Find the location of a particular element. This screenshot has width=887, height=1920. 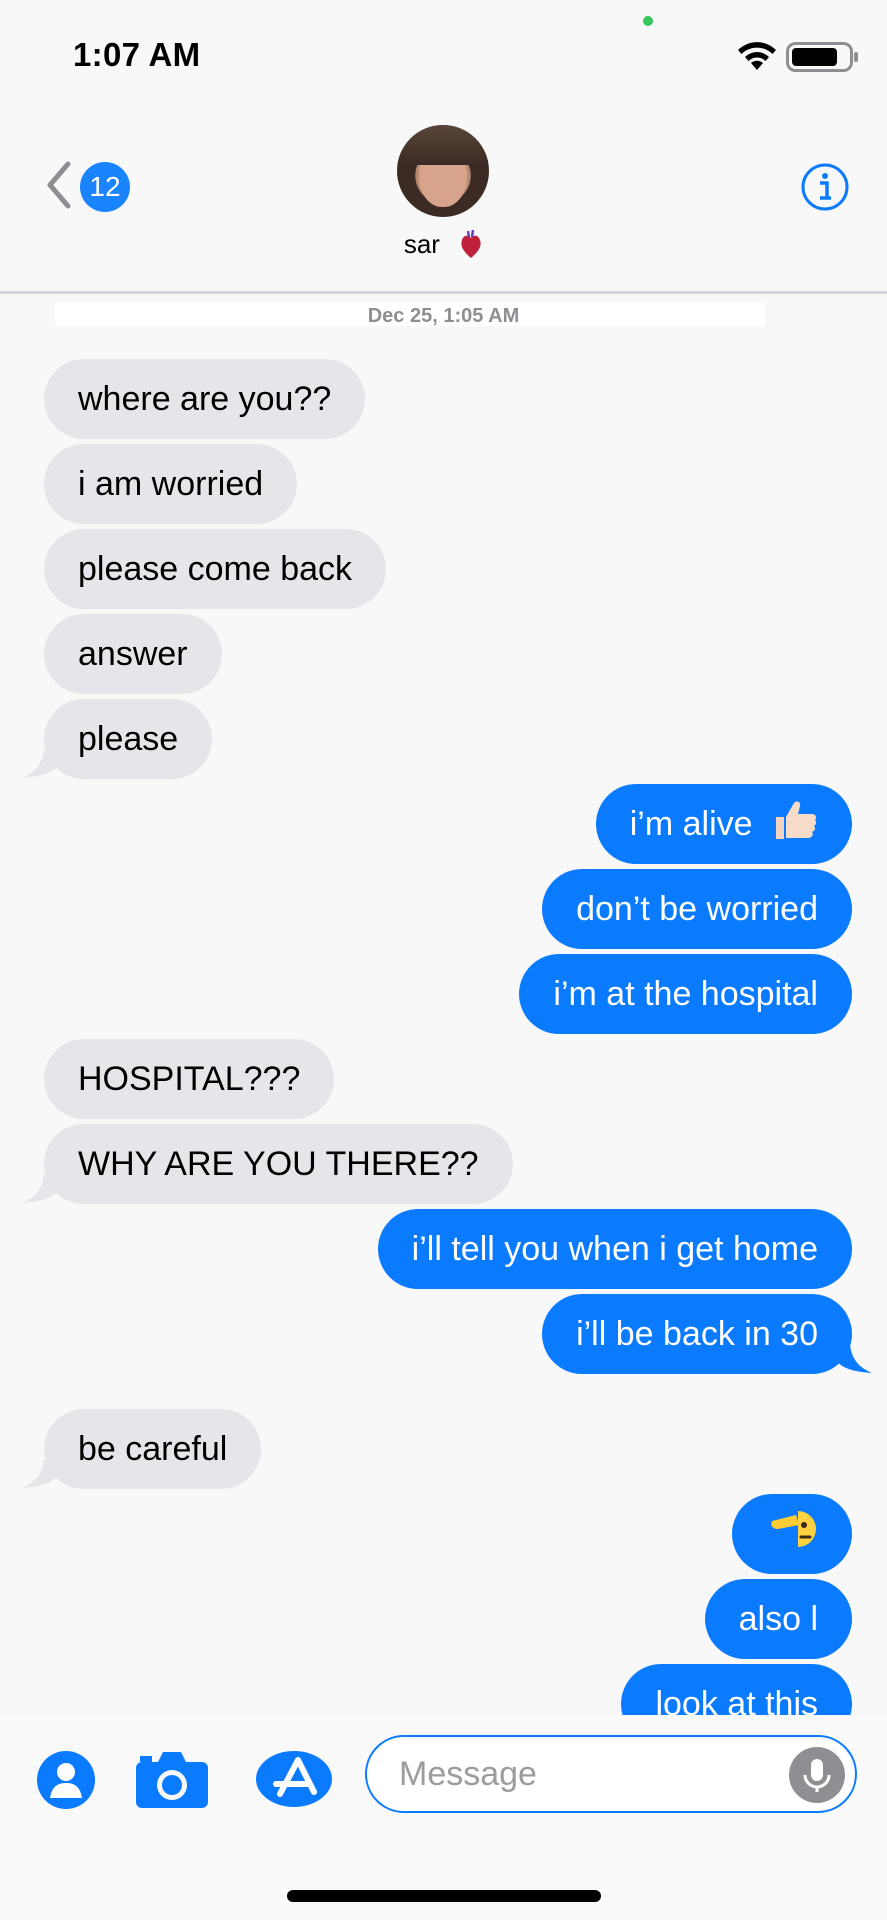

message-text: HOSPITAL??? is located at coordinates (189, 1079).